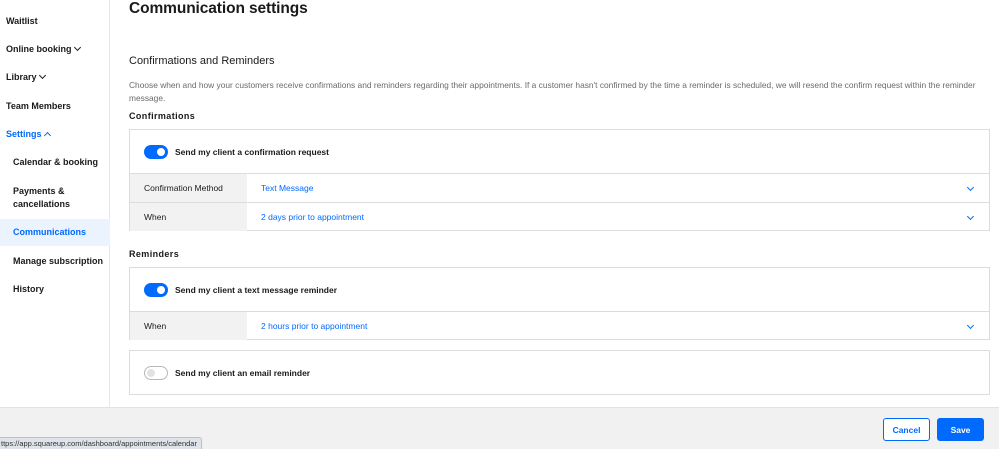 The width and height of the screenshot is (999, 449). What do you see at coordinates (47, 135) in the screenshot?
I see `chevron-up-icon` at bounding box center [47, 135].